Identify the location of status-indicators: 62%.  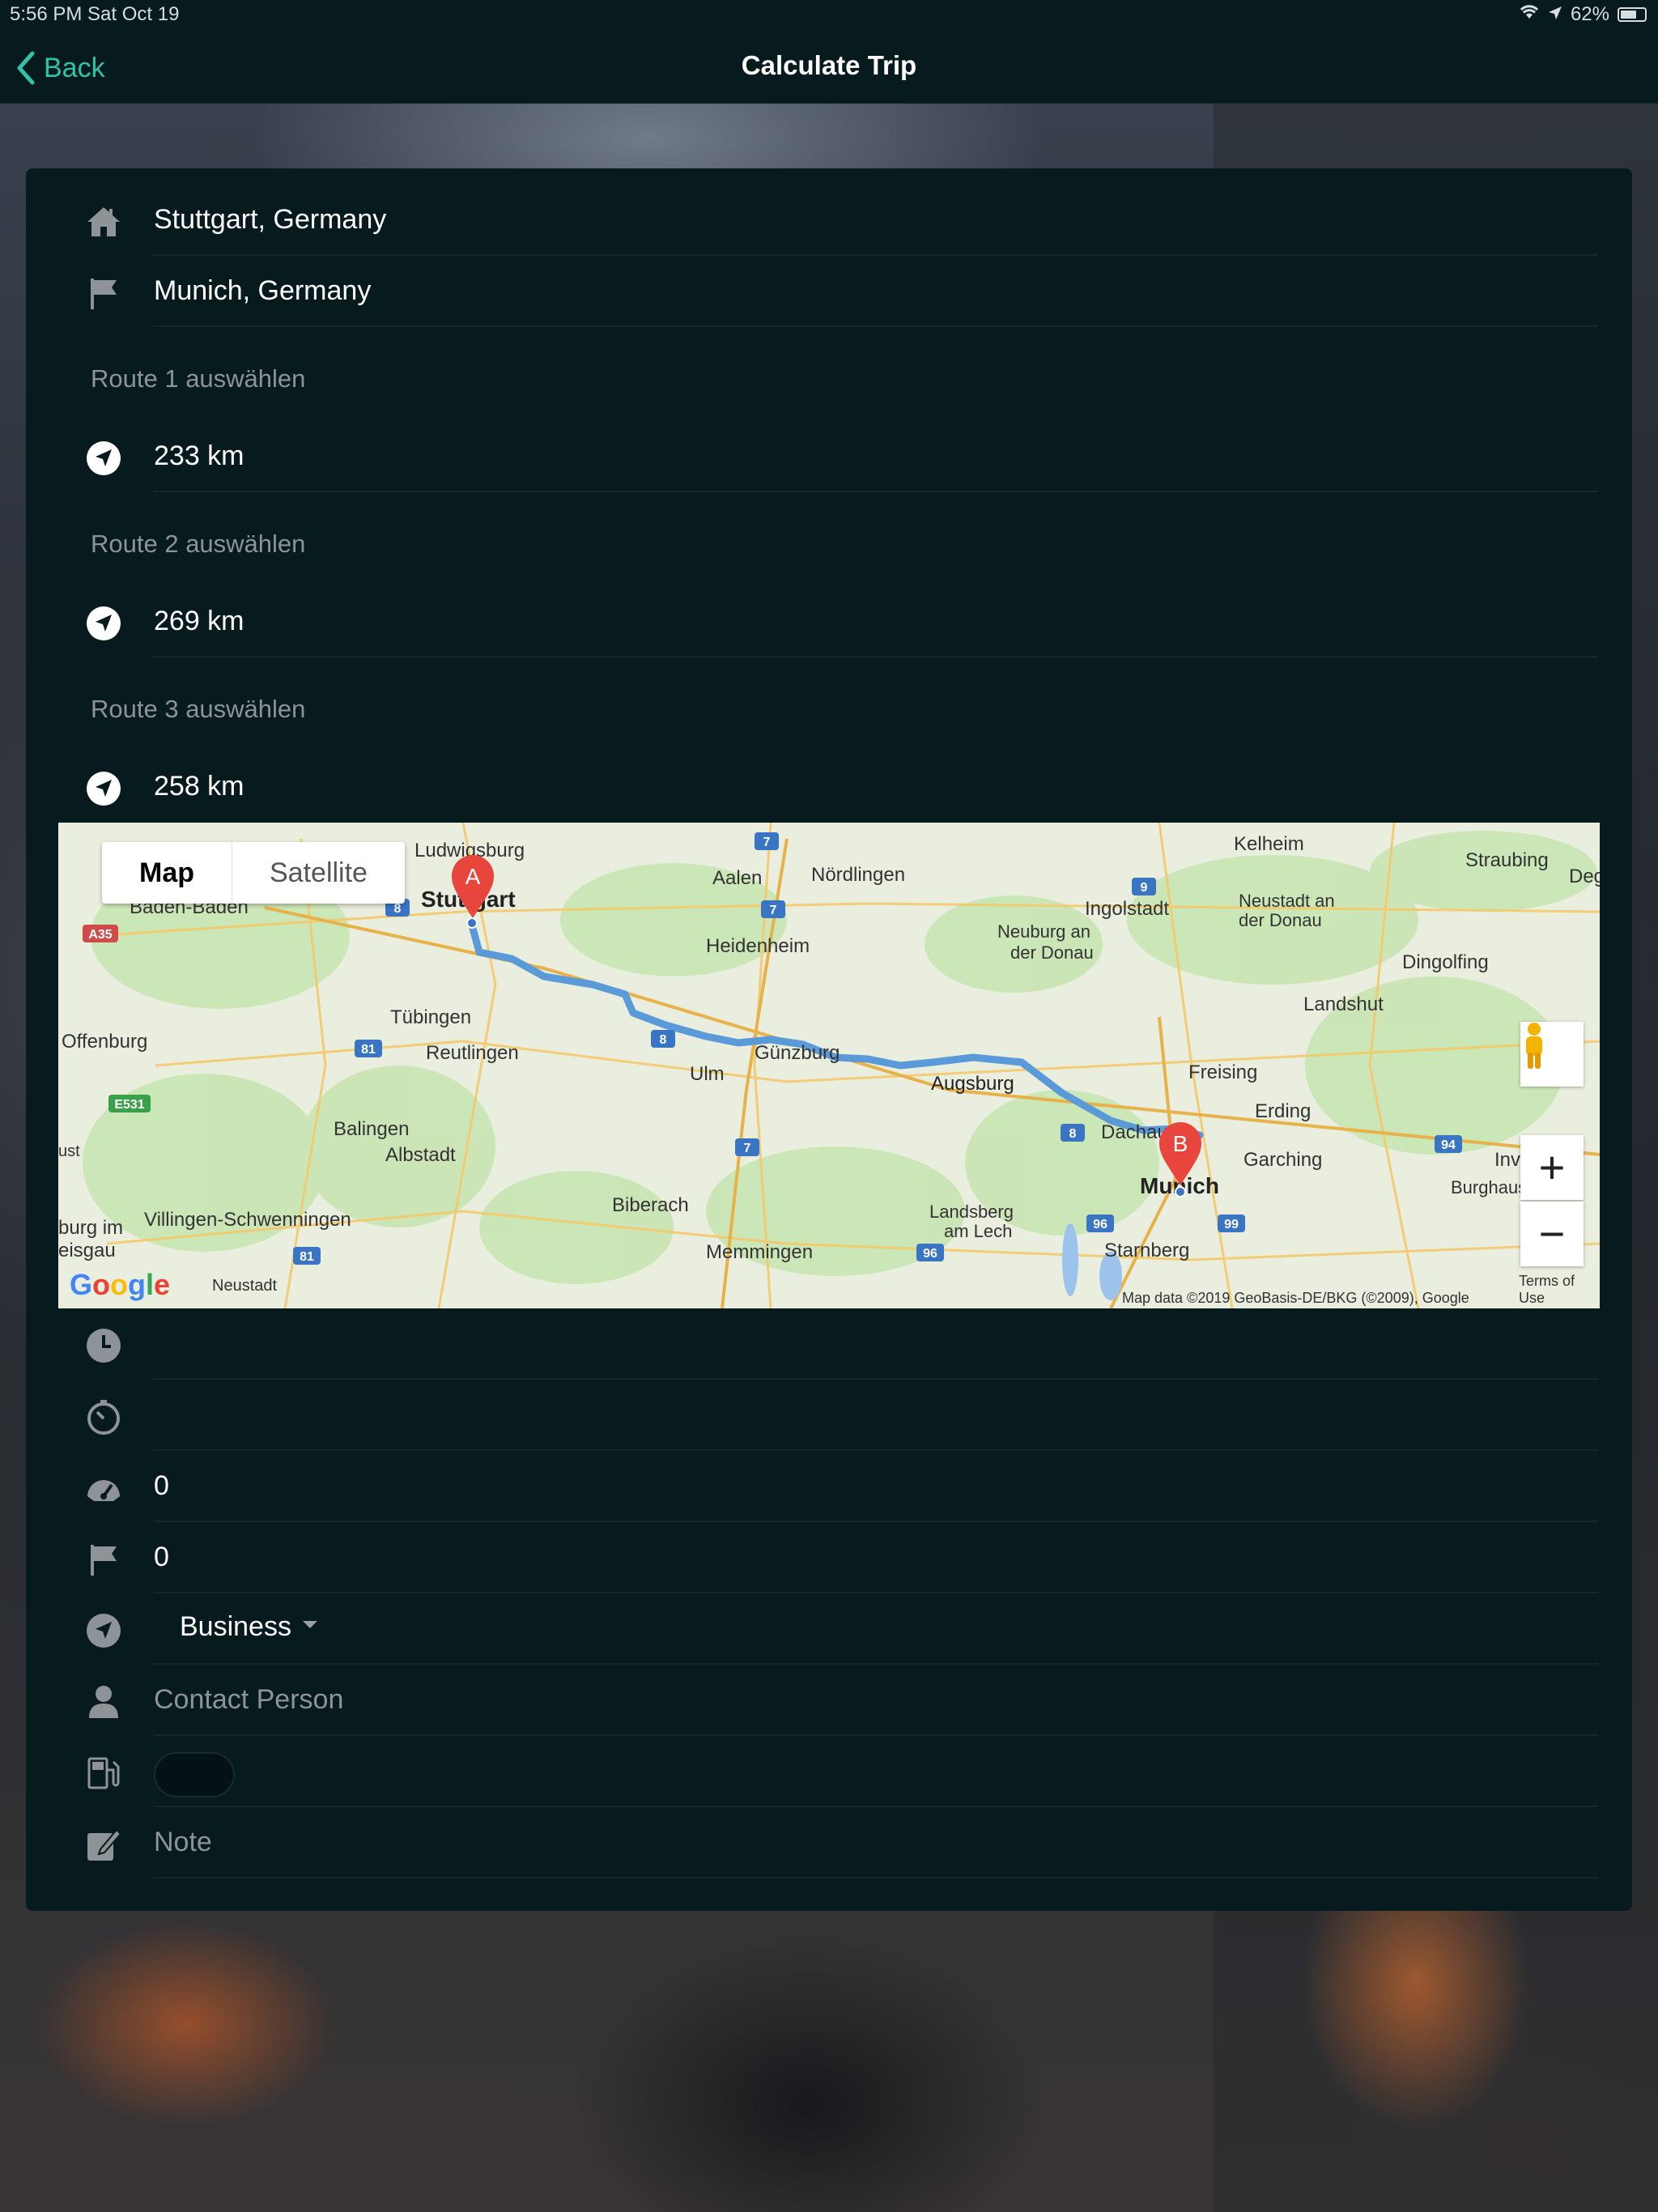
(1583, 14).